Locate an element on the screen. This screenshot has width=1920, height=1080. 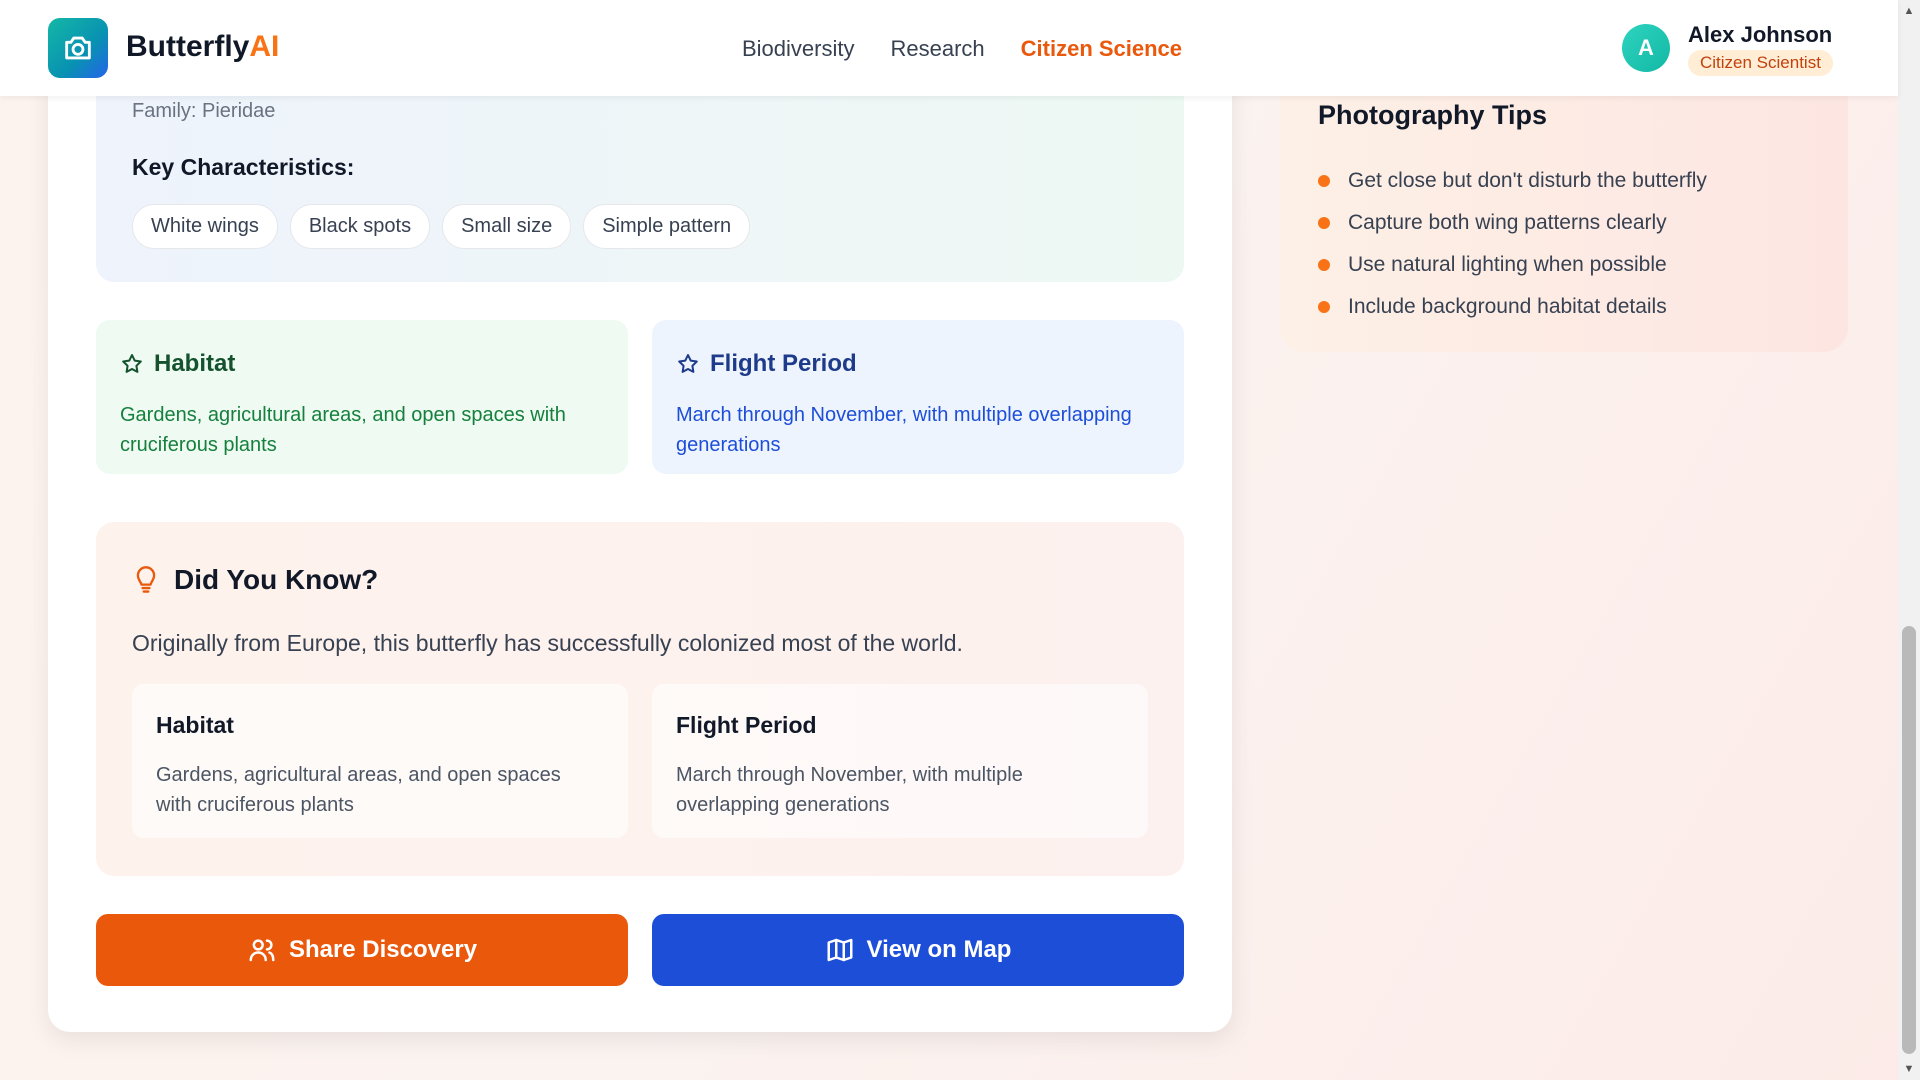
logo is located at coordinates (78, 48).